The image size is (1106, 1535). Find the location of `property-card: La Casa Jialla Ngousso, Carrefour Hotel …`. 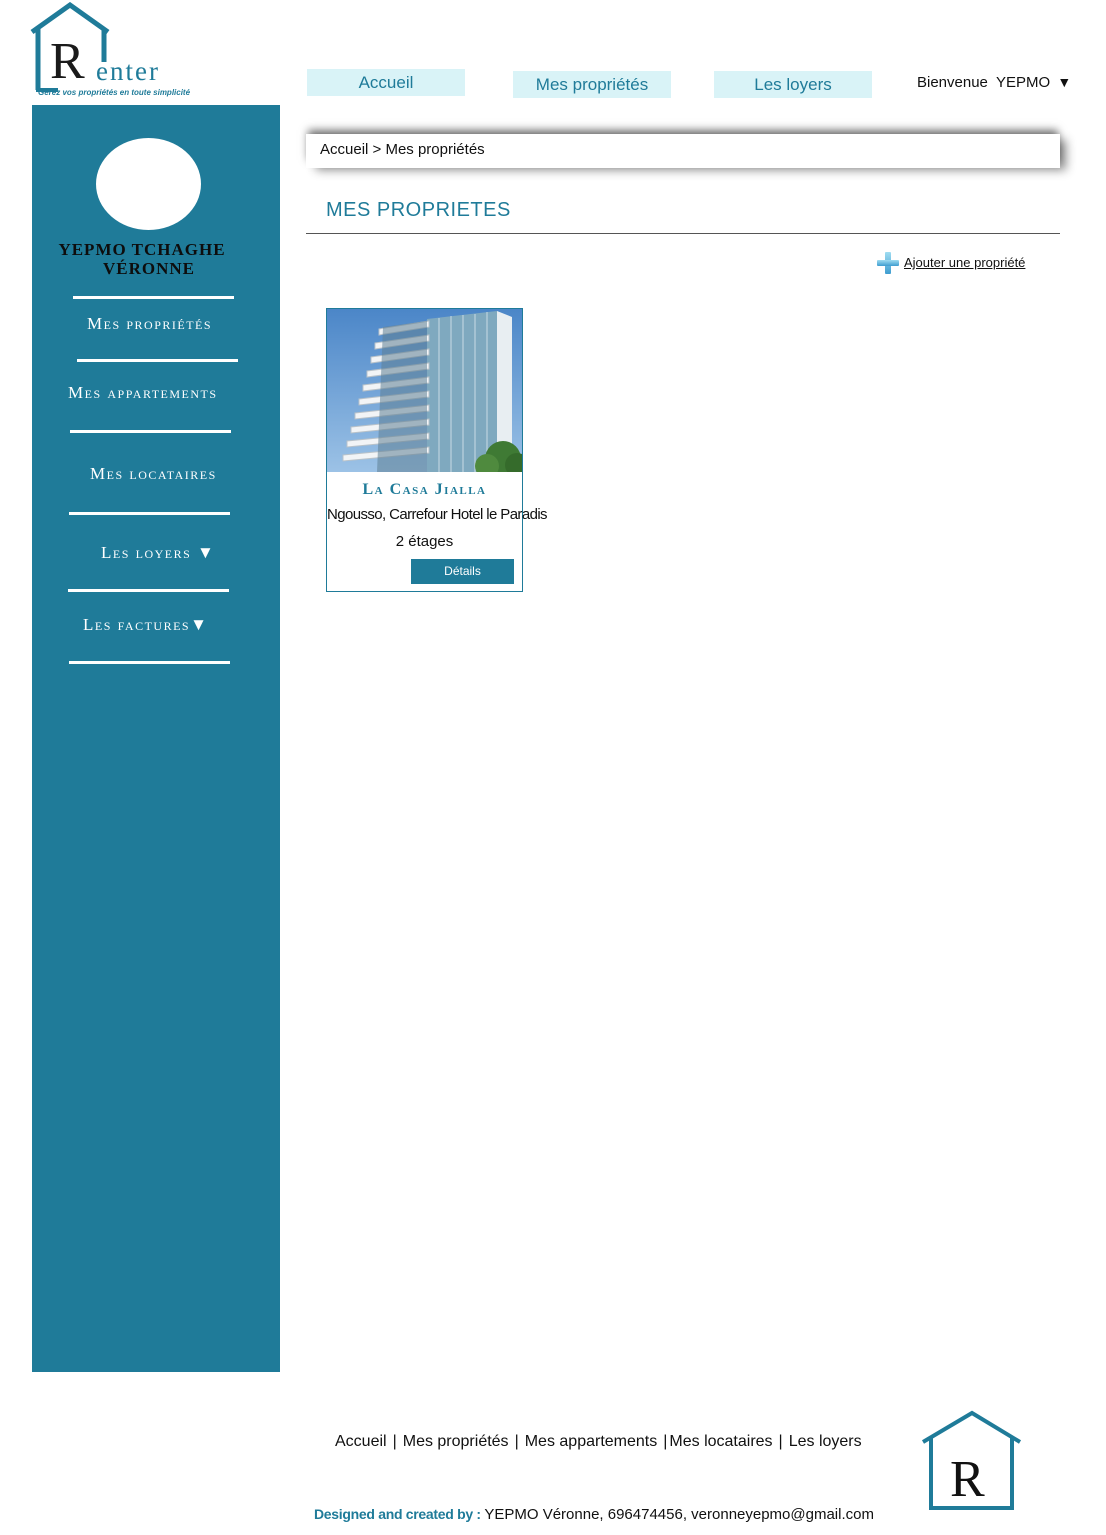

property-card: La Casa Jialla Ngousso, Carrefour Hotel … is located at coordinates (437, 450).